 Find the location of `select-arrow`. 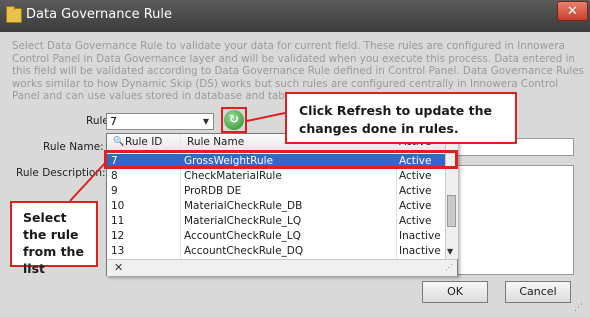

select-arrow is located at coordinates (88, 181).